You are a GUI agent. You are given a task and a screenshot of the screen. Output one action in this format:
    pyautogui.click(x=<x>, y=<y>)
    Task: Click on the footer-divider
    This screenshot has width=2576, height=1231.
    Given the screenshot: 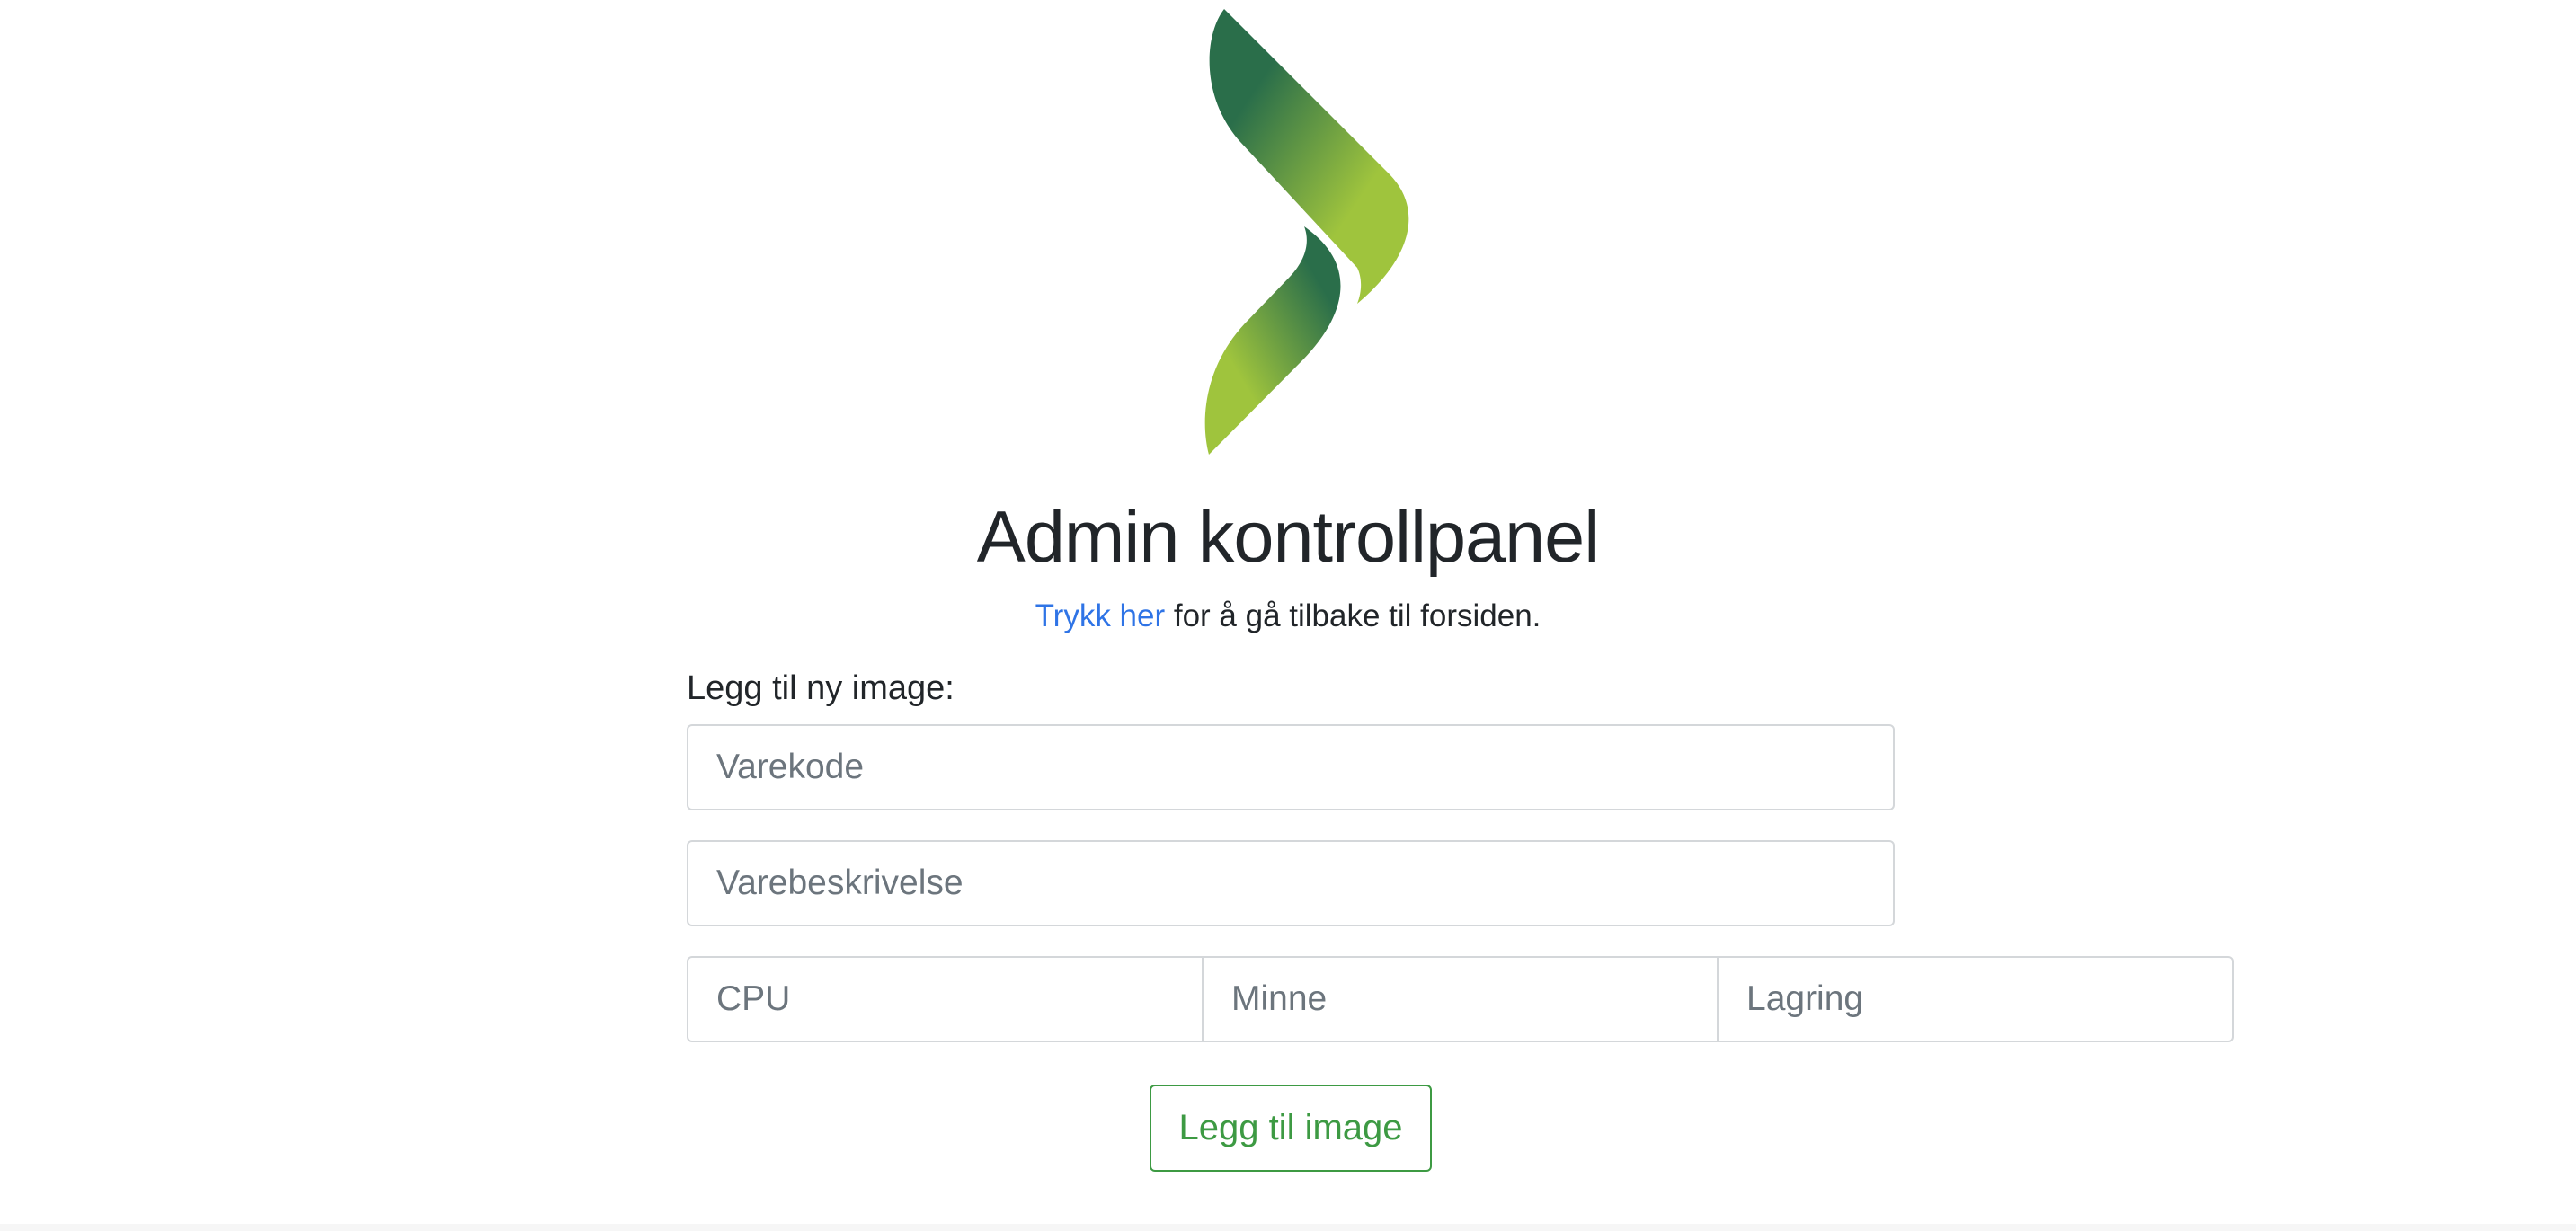 What is the action you would take?
    pyautogui.click(x=1288, y=1227)
    